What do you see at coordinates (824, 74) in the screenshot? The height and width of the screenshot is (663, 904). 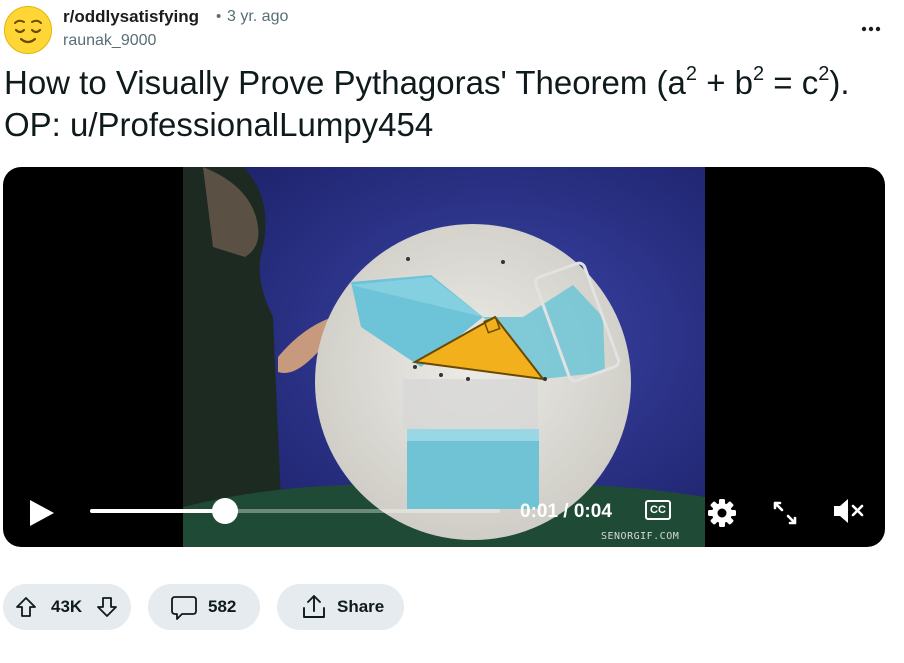 I see `title-sup-c: 2` at bounding box center [824, 74].